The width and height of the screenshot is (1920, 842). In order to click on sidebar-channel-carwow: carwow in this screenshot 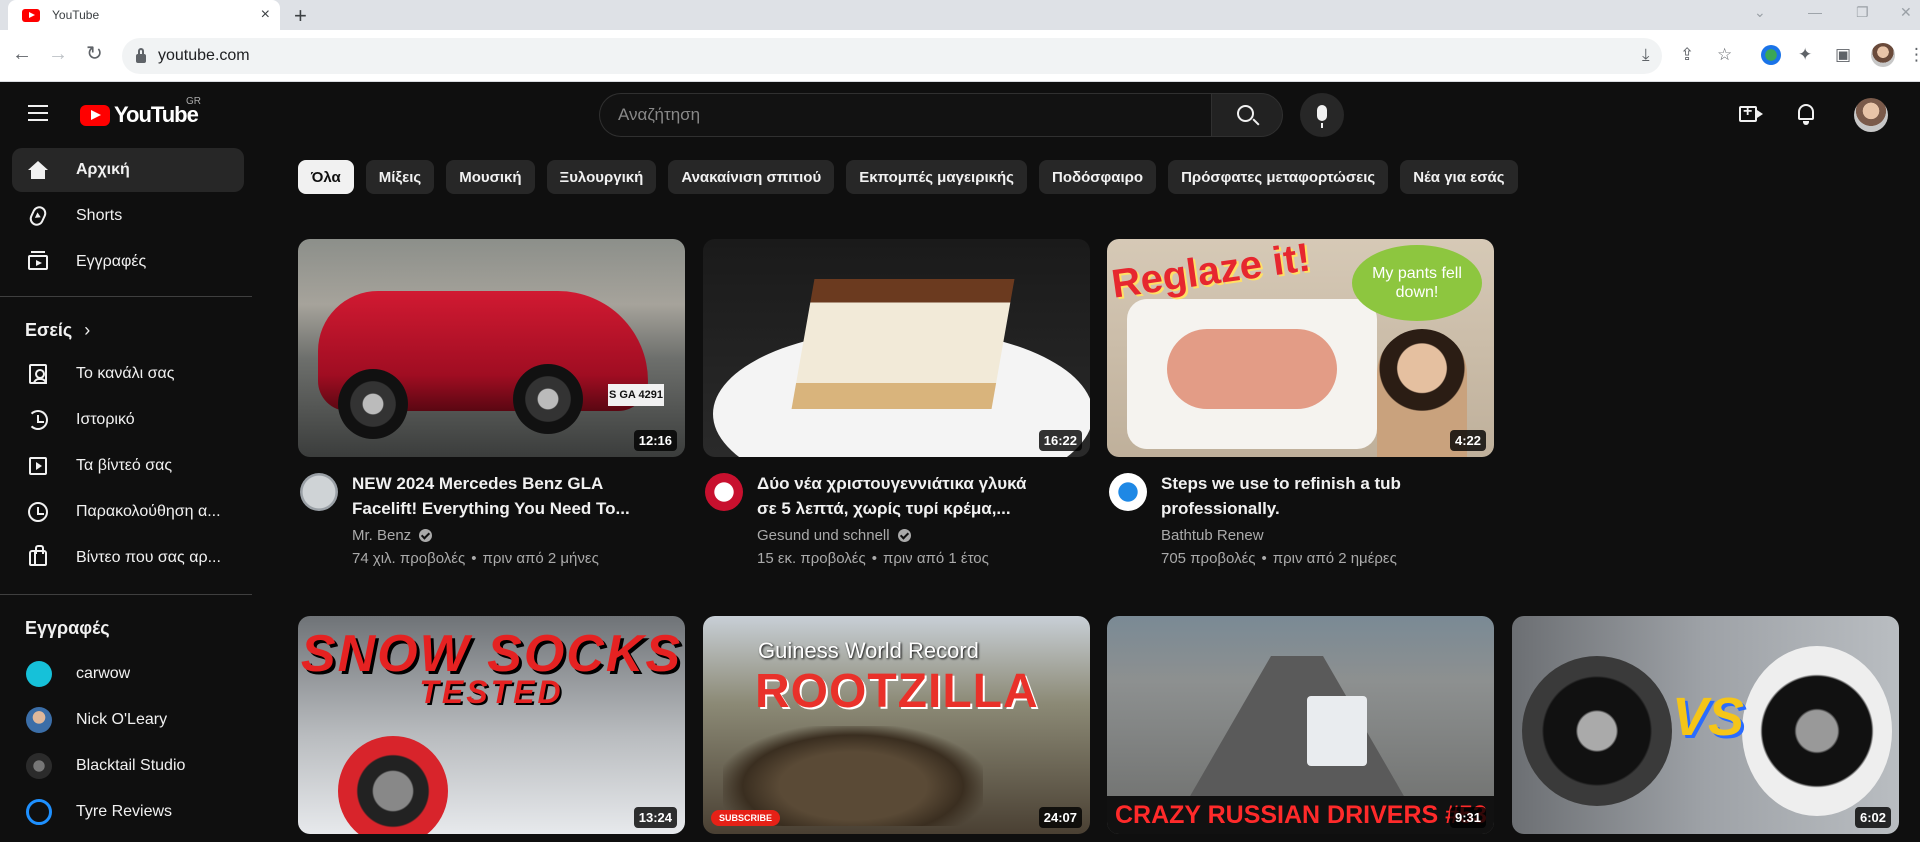, I will do `click(128, 674)`.